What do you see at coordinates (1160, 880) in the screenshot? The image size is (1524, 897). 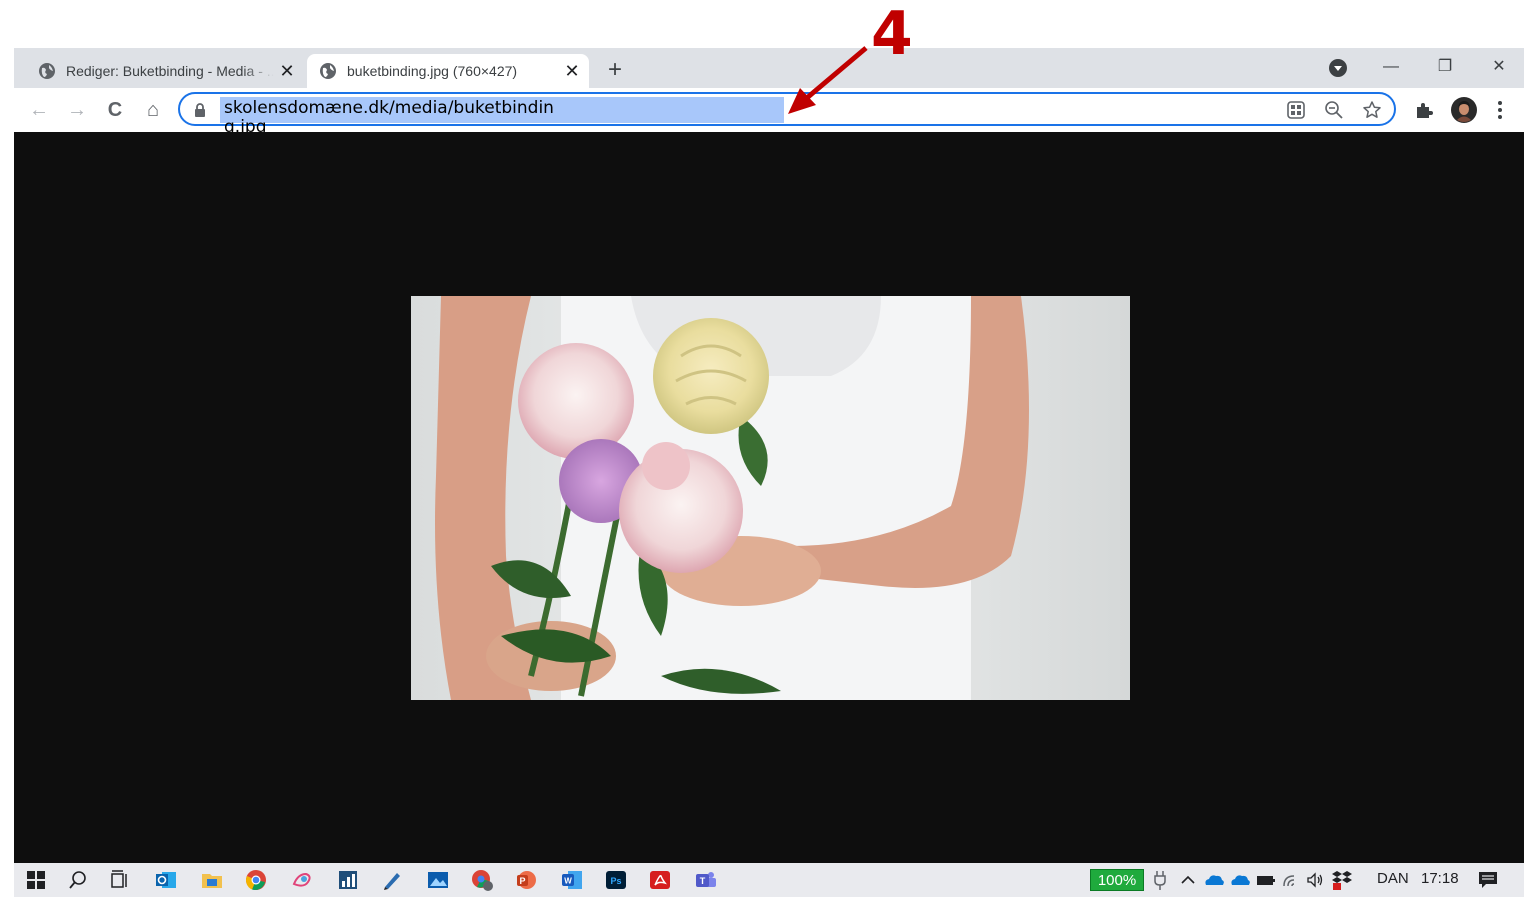 I see `usb-plug-icon` at bounding box center [1160, 880].